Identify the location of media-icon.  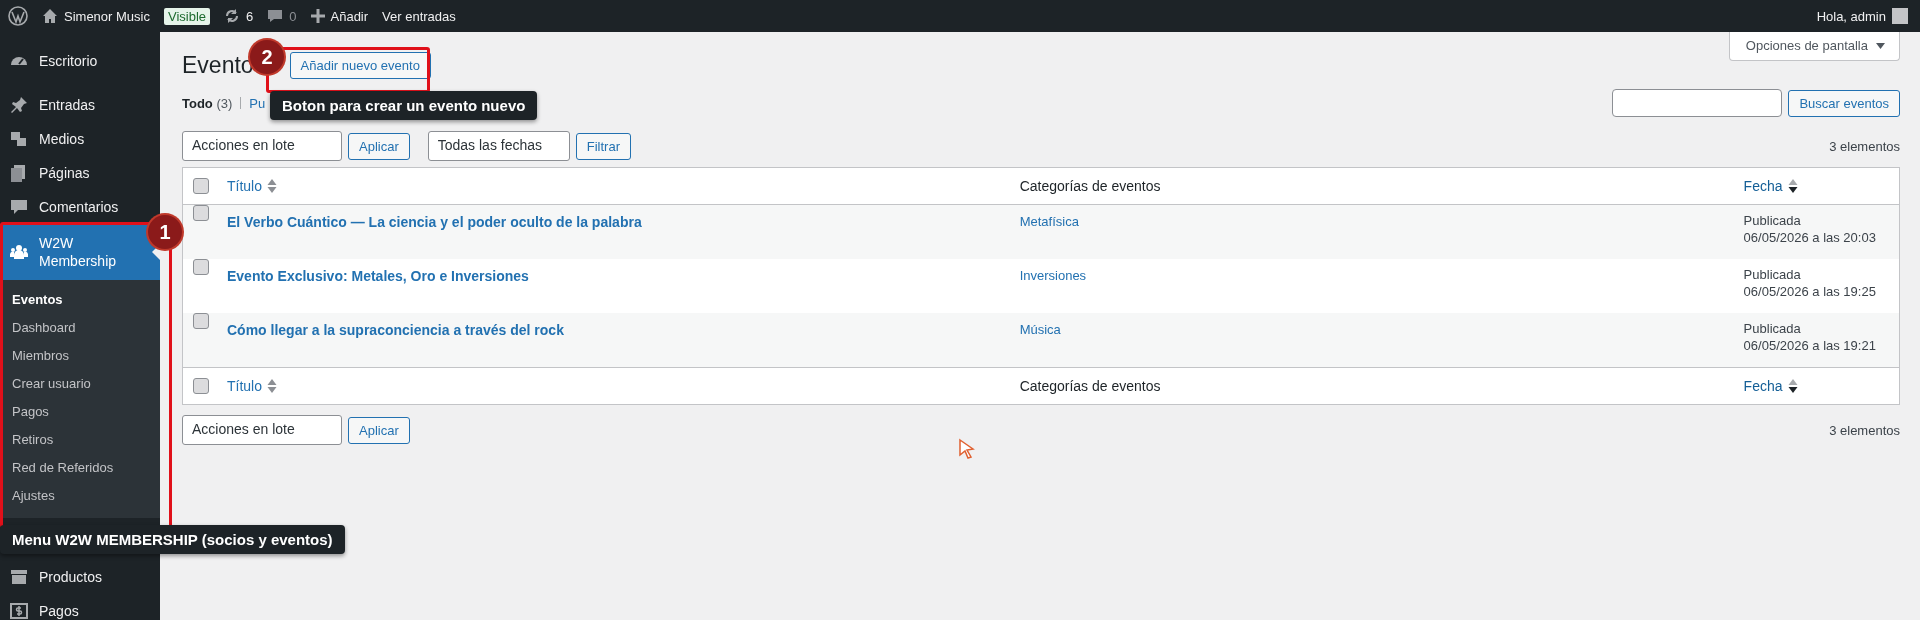
(19, 139).